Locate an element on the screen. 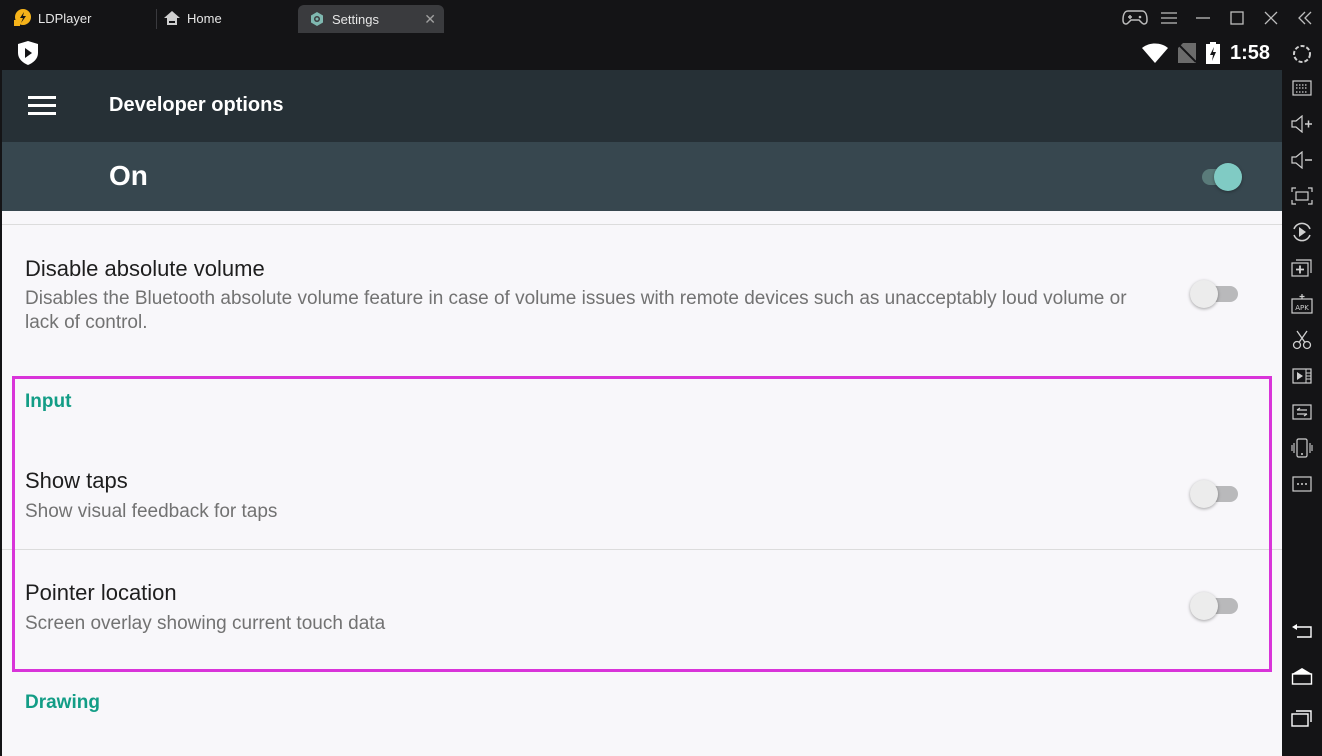  sidebar-record-button is located at coordinates (1302, 232).